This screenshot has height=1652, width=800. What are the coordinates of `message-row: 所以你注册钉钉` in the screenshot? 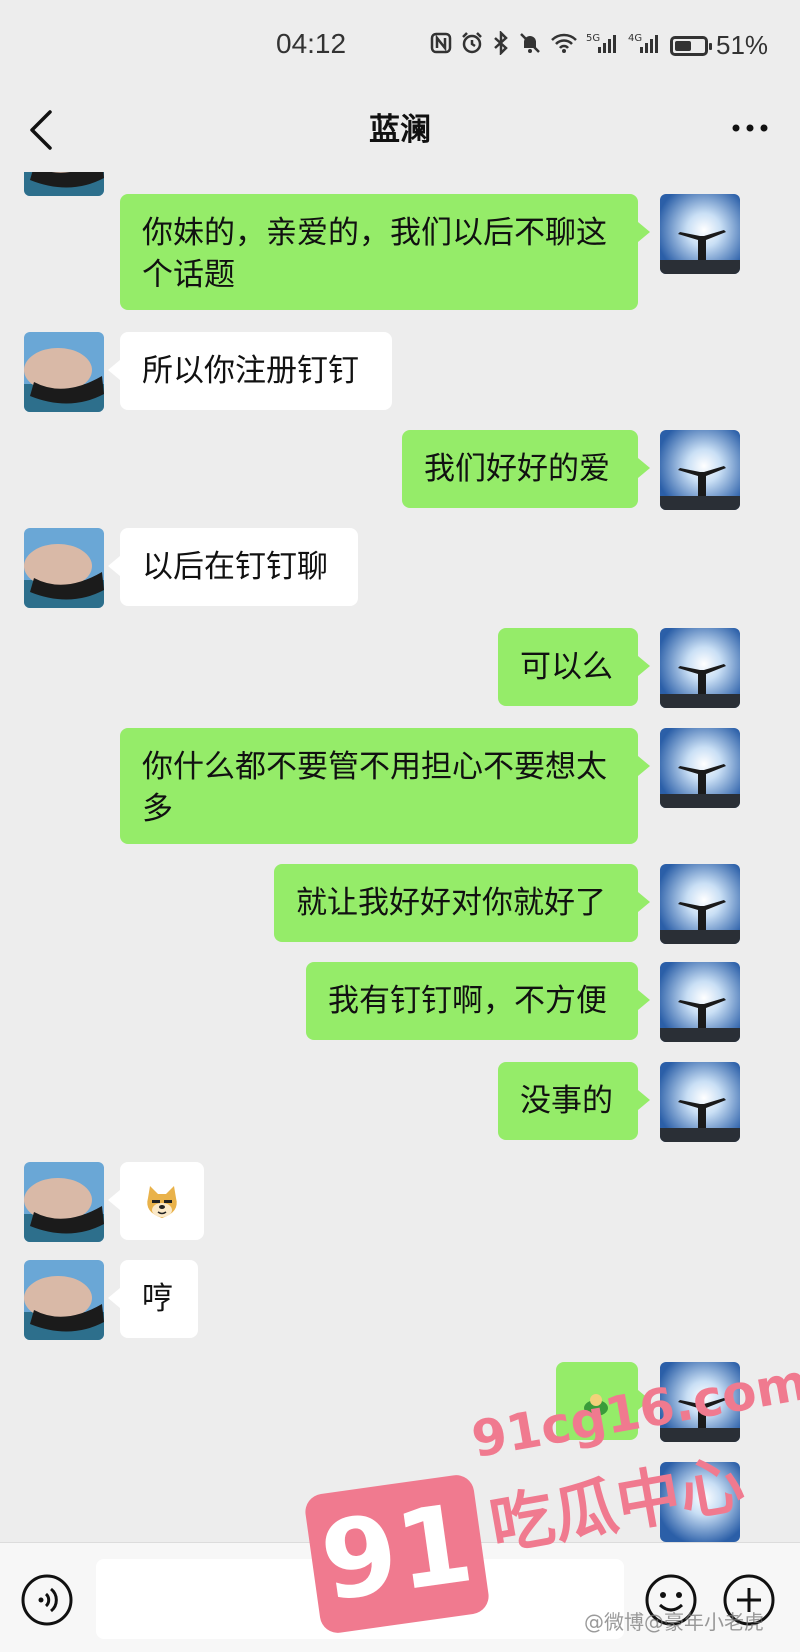 It's located at (400, 372).